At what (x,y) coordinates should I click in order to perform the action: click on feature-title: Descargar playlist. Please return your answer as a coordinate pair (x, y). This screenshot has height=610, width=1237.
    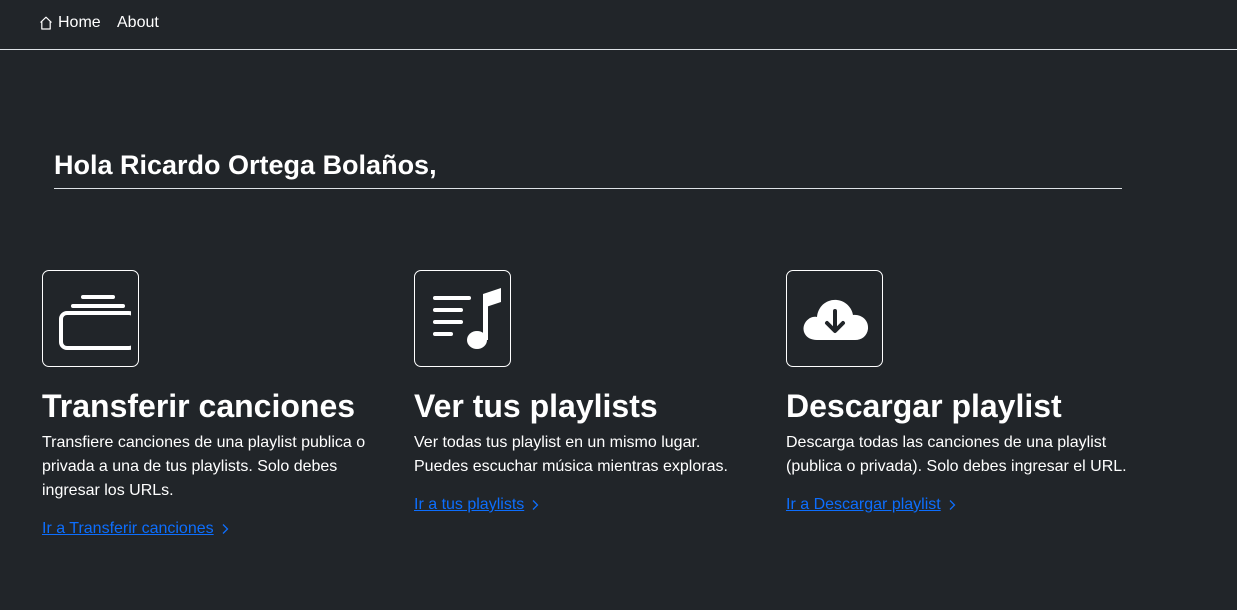
    Looking at the image, I should click on (924, 406).